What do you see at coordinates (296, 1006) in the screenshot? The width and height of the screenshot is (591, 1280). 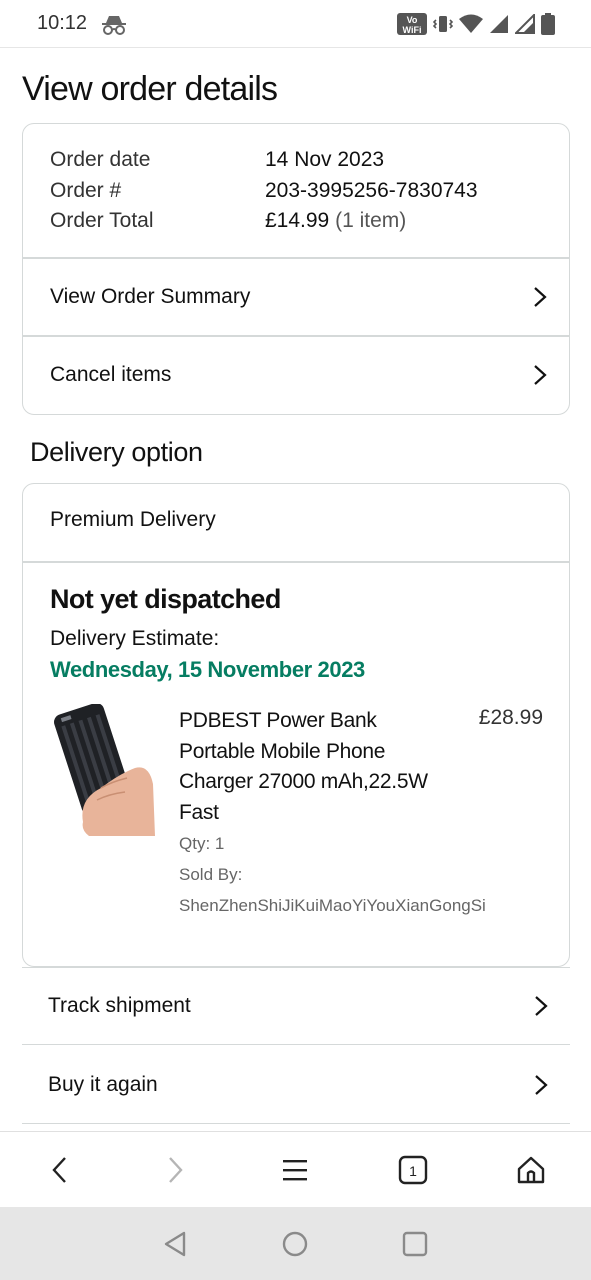 I see `track-shipment-link: Track shipment` at bounding box center [296, 1006].